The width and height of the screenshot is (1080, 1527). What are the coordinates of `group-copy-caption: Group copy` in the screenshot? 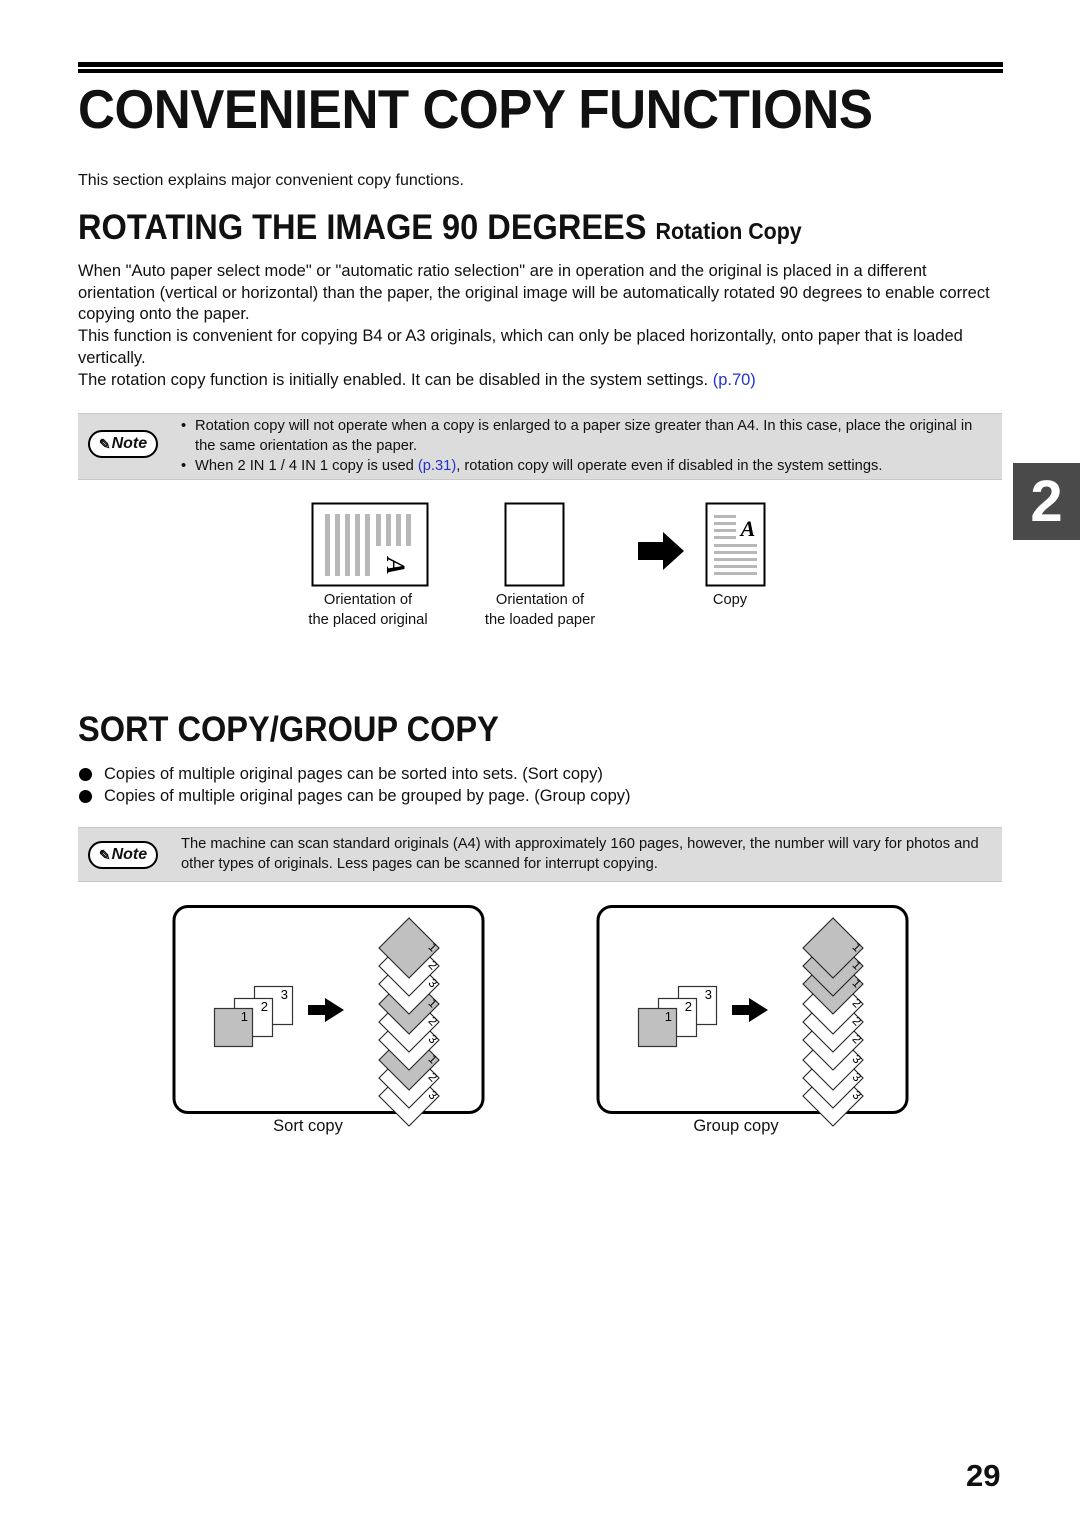 It's located at (736, 1126).